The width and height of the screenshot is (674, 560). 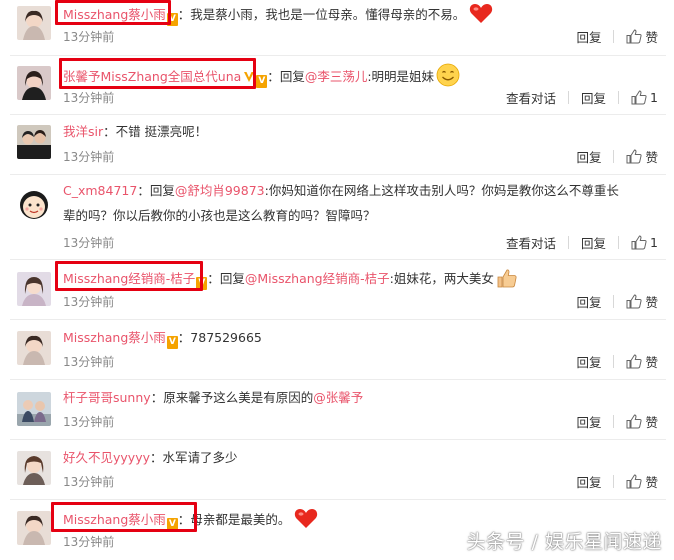 I want to click on heart-emoji-icon, so click(x=306, y=518).